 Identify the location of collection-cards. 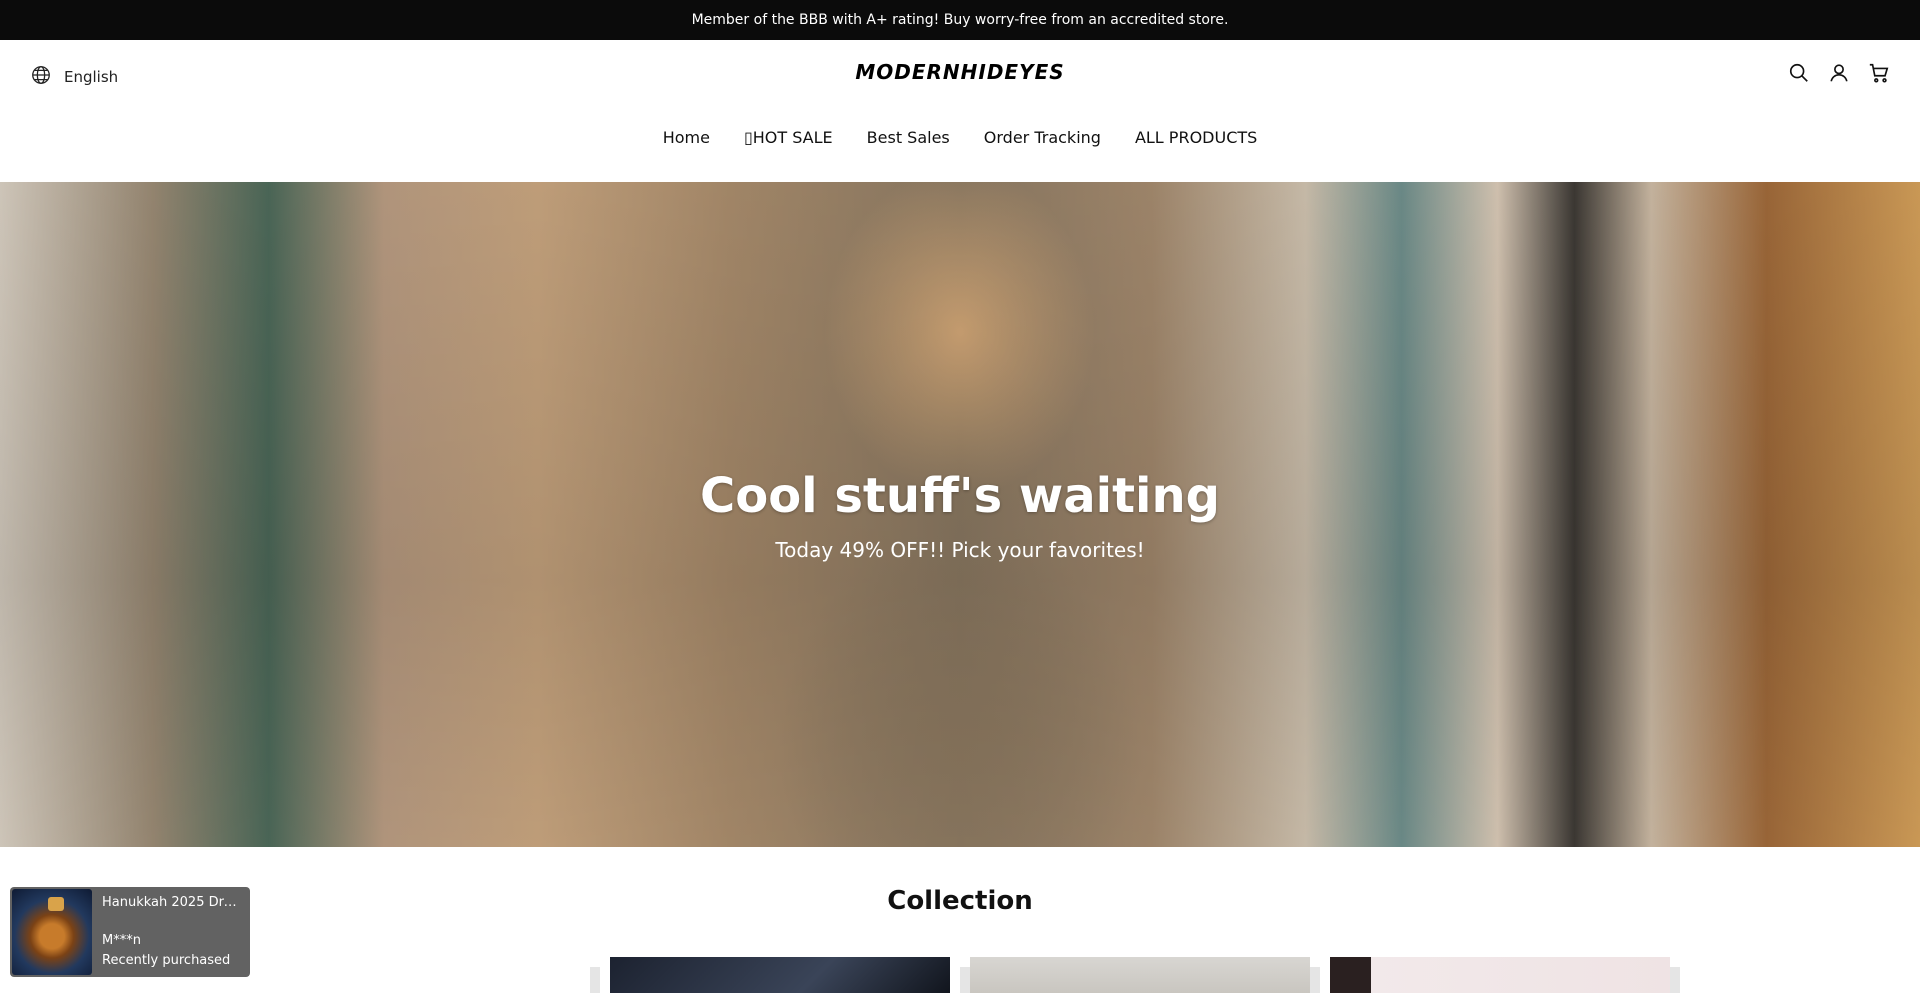
(1135, 975).